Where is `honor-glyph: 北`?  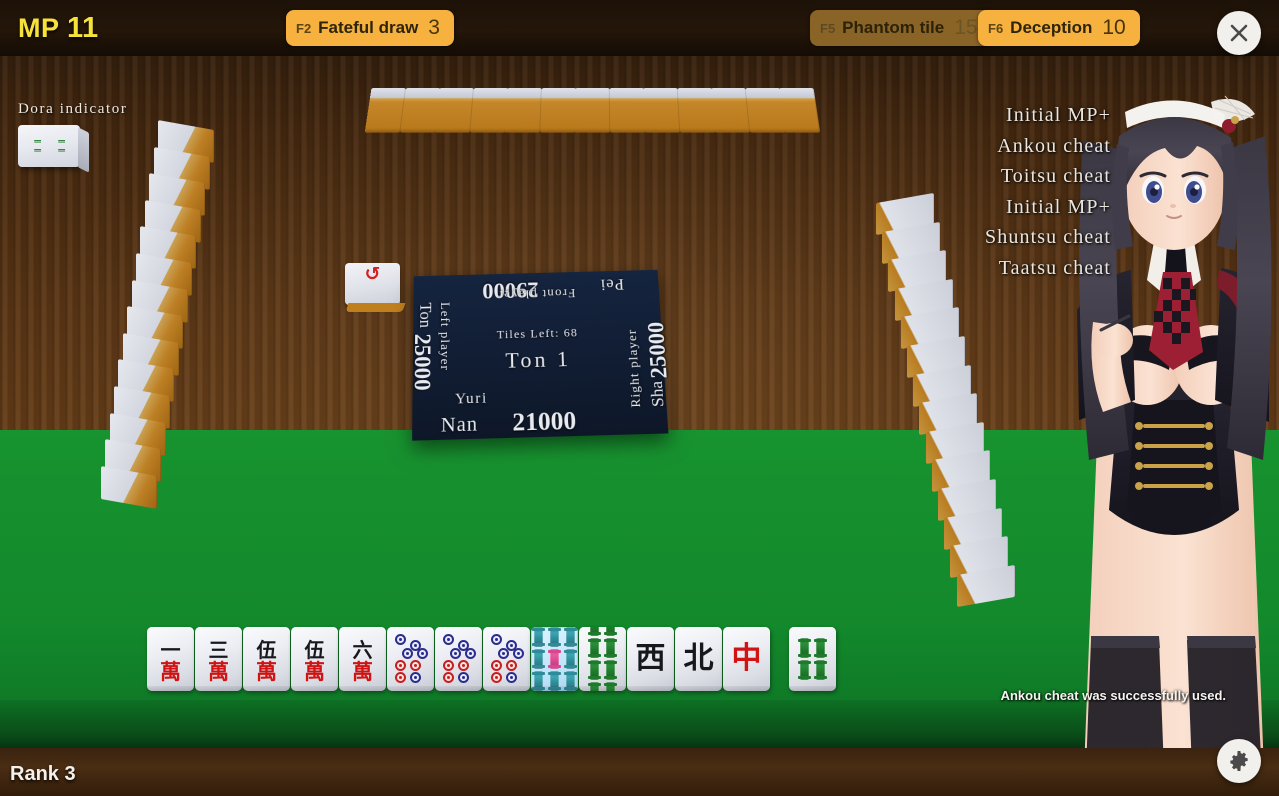 honor-glyph: 北 is located at coordinates (698, 658).